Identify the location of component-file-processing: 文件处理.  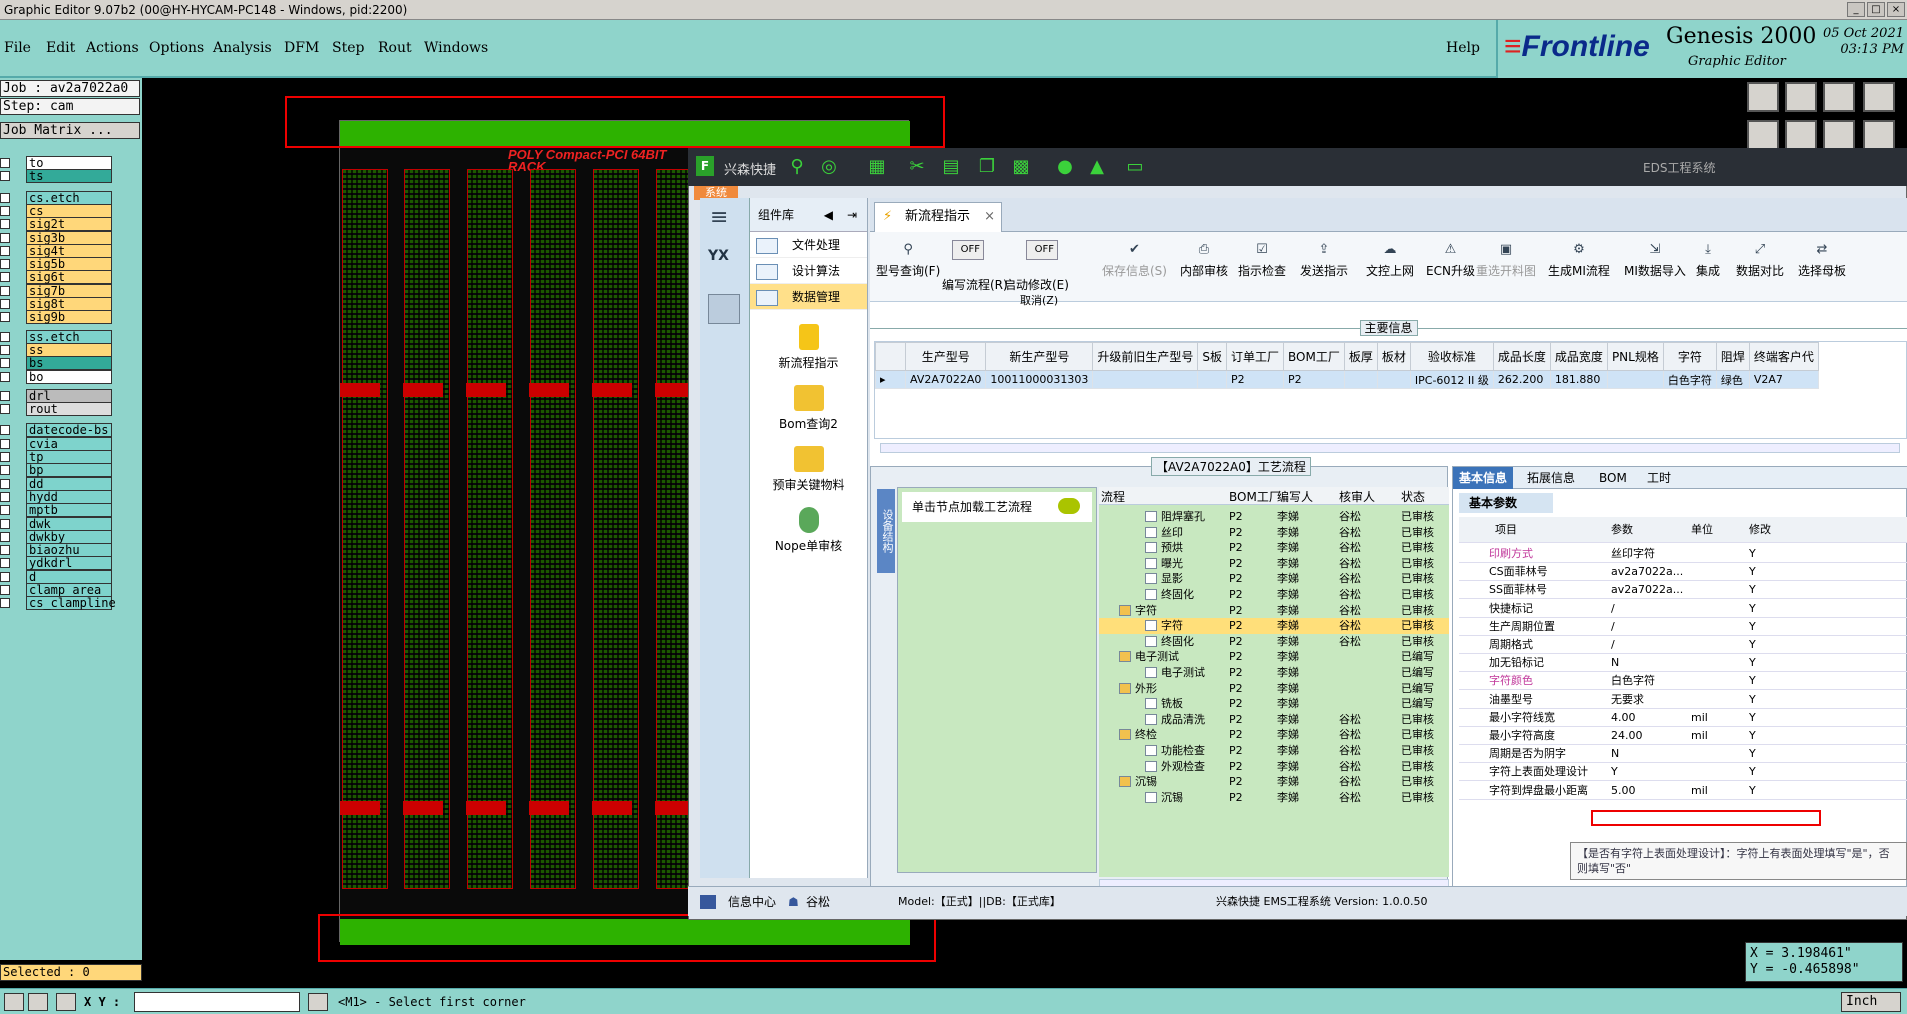
(808, 245).